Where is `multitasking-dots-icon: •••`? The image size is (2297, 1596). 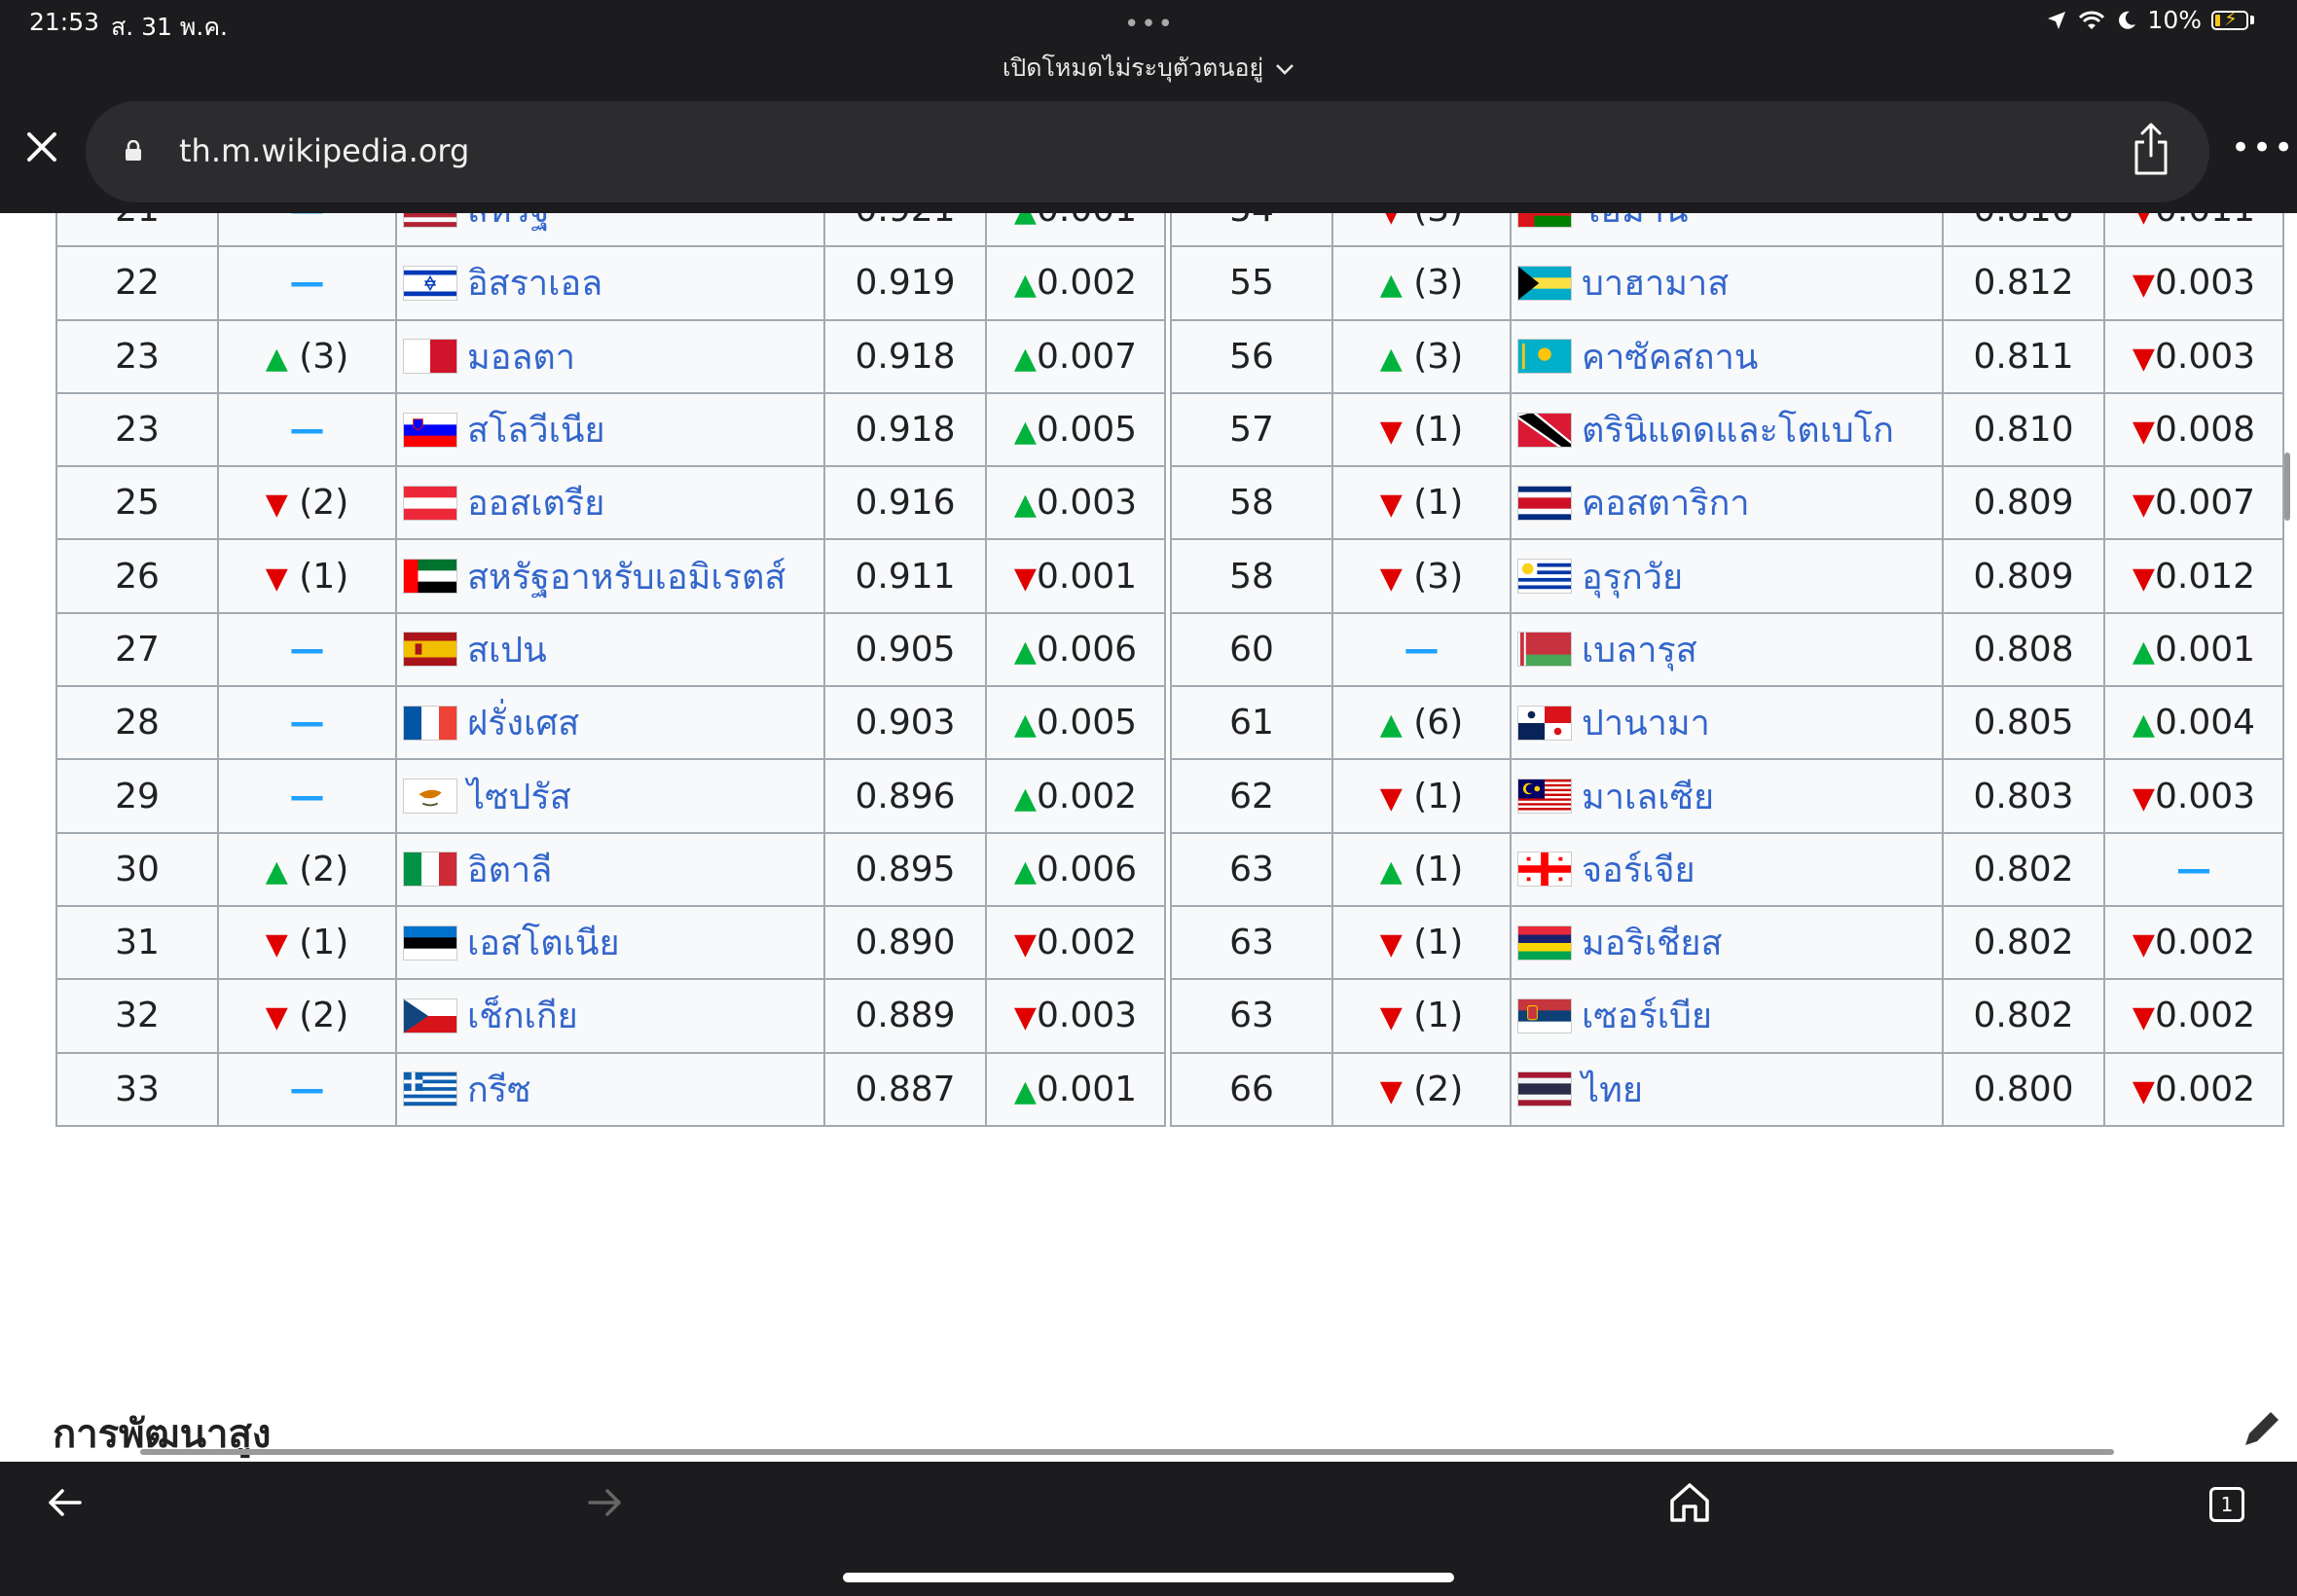 multitasking-dots-icon: ••• is located at coordinates (1149, 24).